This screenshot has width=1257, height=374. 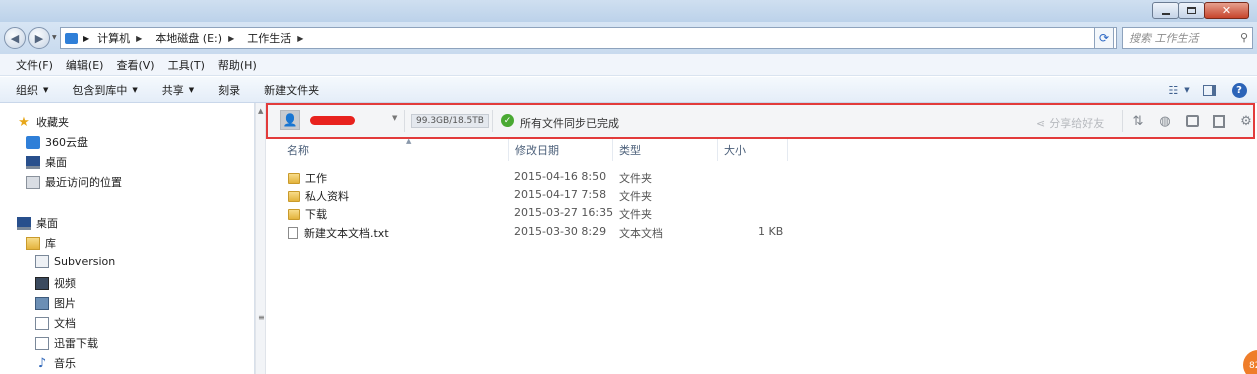 I want to click on include-label: 包含到库中, so click(x=100, y=90).